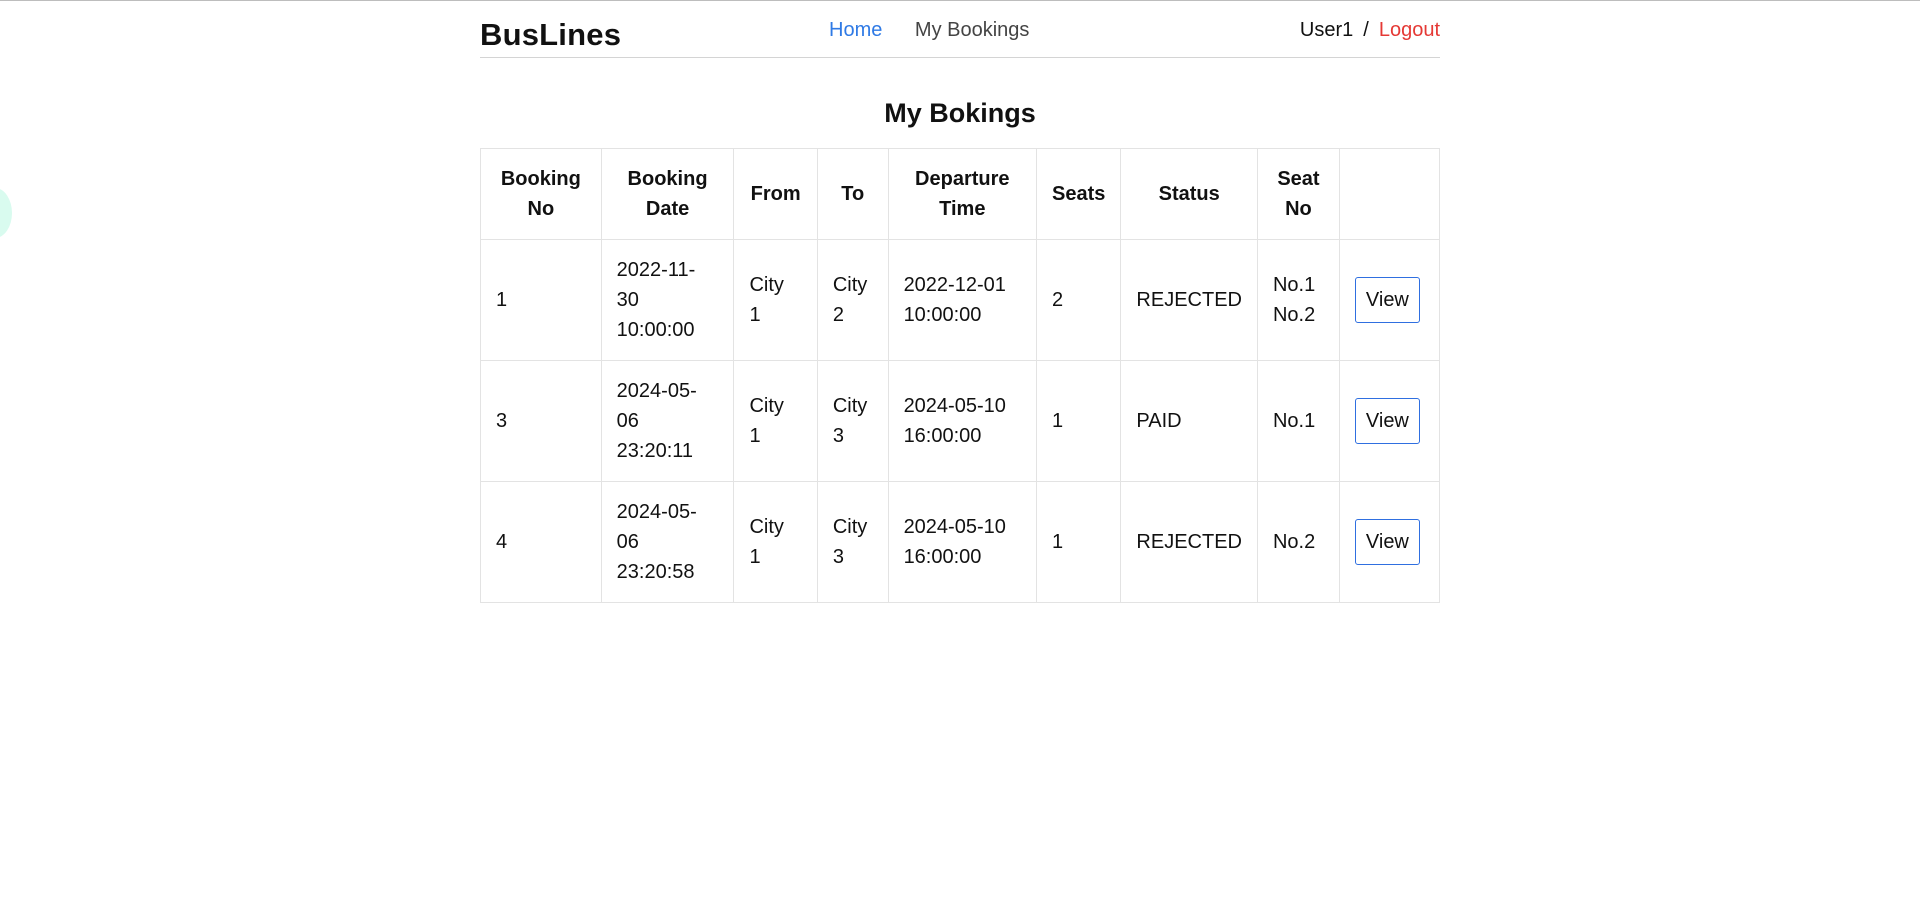  What do you see at coordinates (1298, 542) in the screenshot?
I see `cell-seat-no: No.2` at bounding box center [1298, 542].